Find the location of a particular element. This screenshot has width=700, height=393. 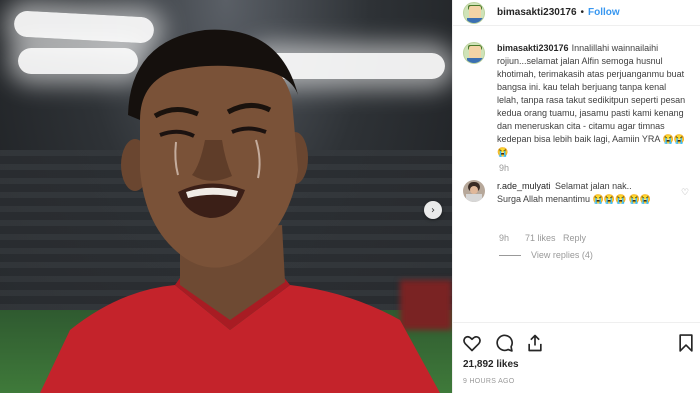

comment-timestamp: 9h is located at coordinates (504, 238).